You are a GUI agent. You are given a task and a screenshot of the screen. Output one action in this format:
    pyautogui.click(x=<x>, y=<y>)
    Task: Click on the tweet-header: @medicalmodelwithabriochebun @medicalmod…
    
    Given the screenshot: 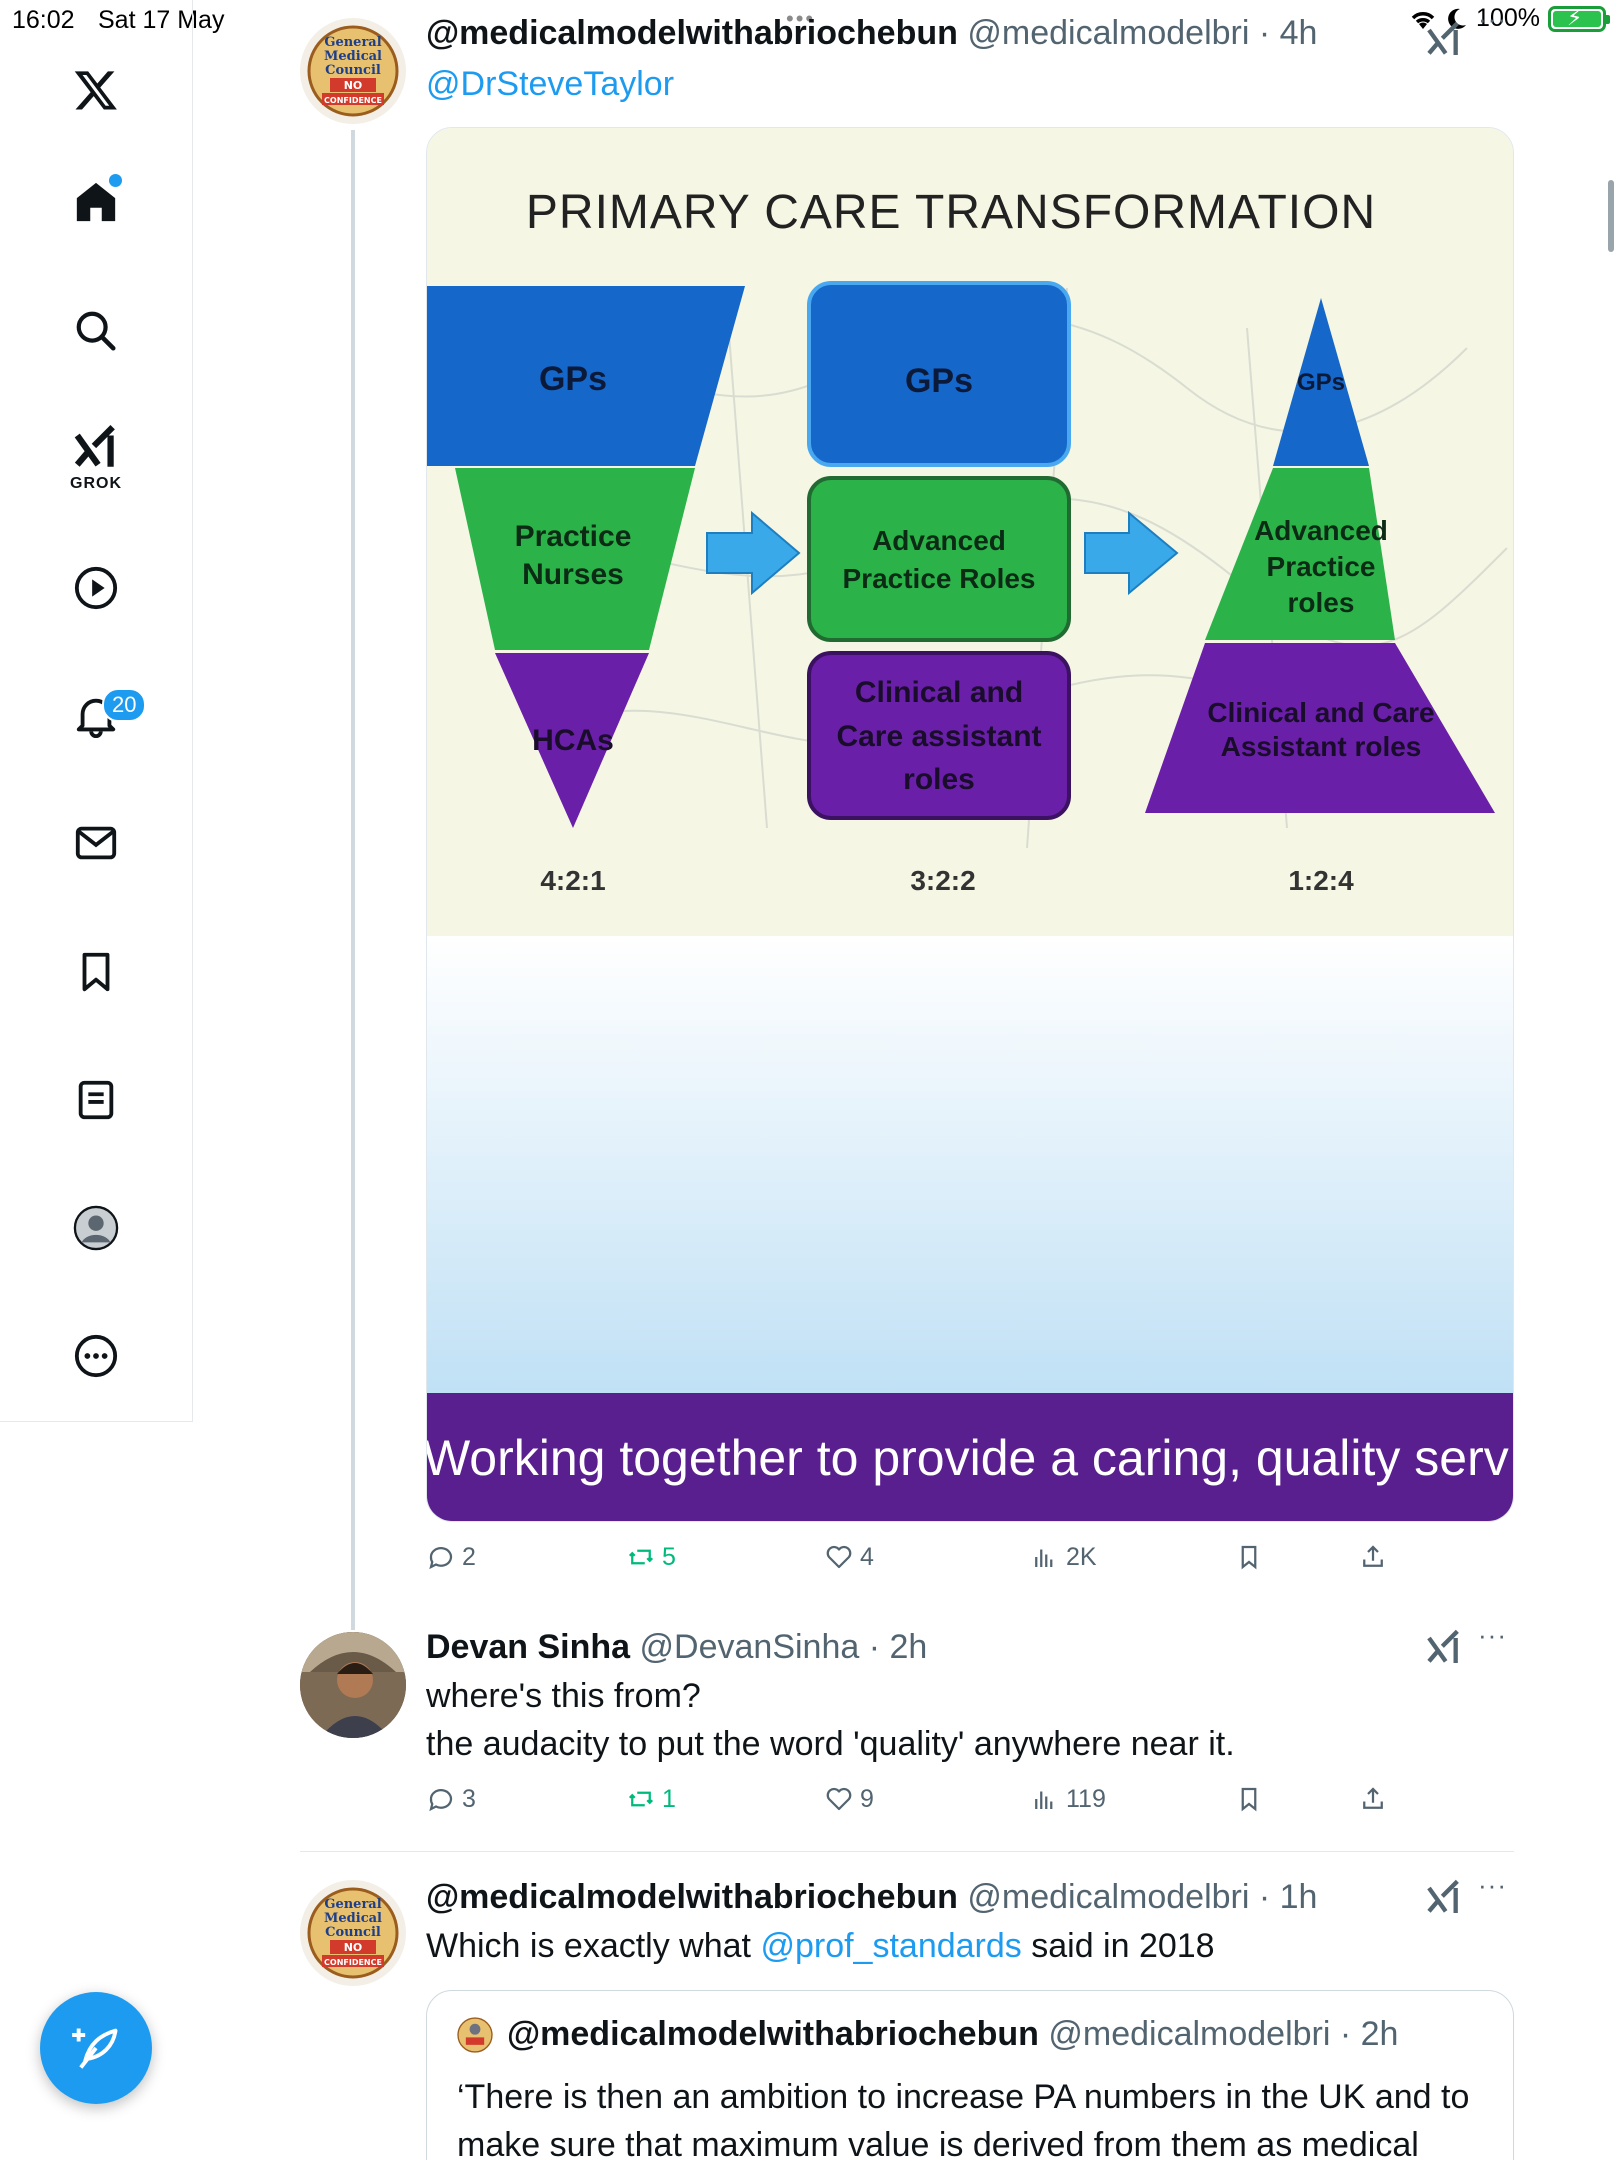 What is the action you would take?
    pyautogui.click(x=872, y=1897)
    